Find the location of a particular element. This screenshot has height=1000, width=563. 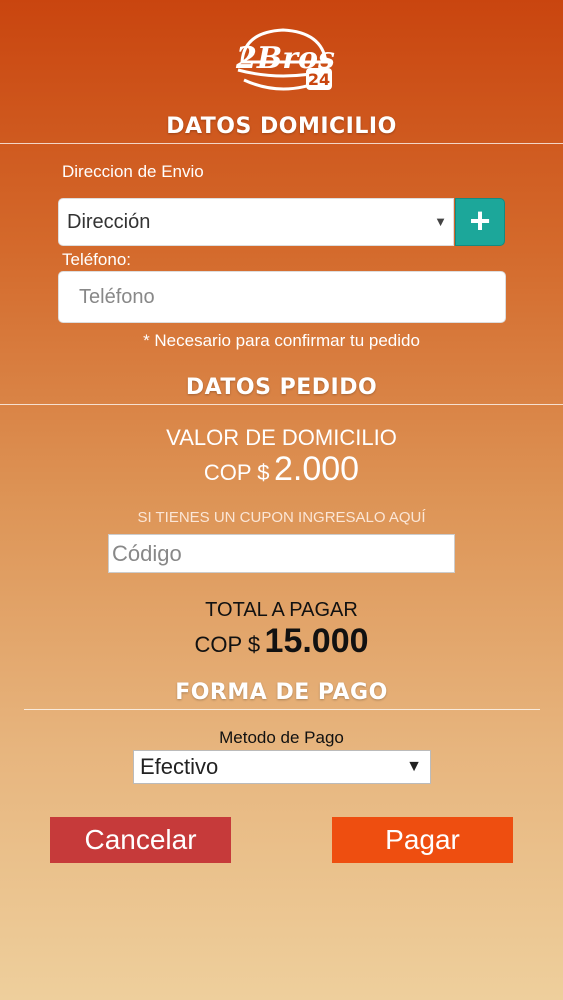

pay-button: Pagar is located at coordinates (422, 840).